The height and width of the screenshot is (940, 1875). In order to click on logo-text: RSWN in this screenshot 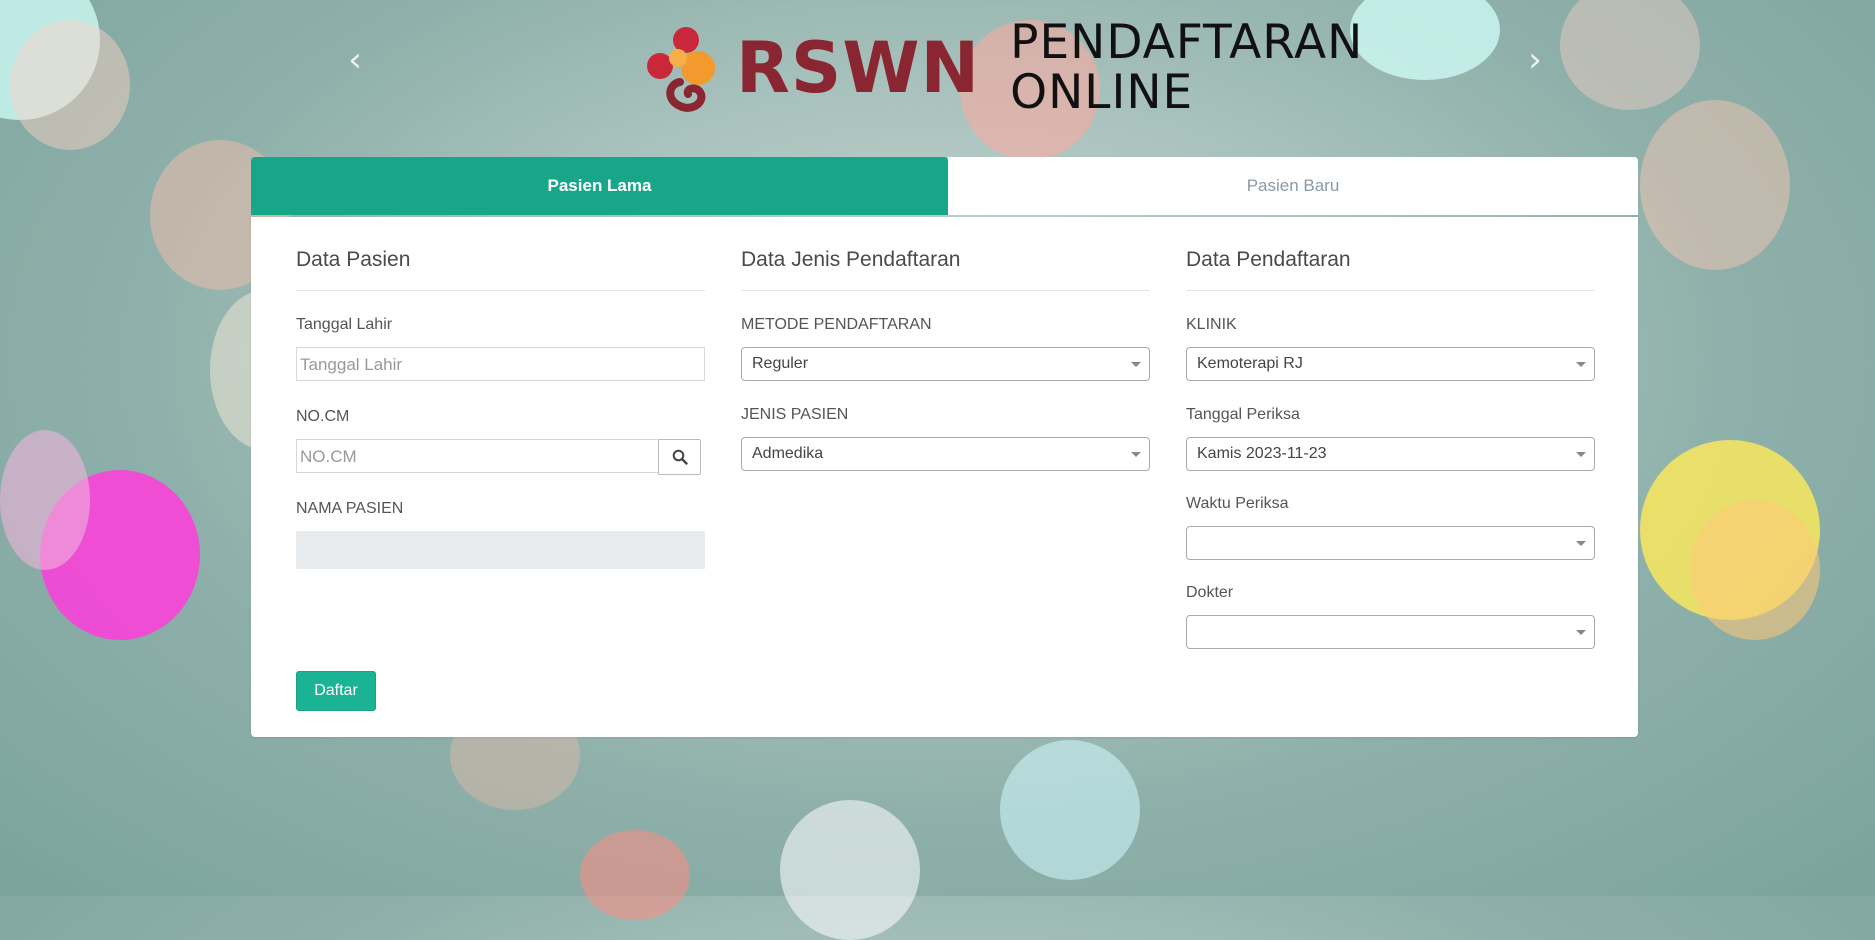, I will do `click(858, 68)`.